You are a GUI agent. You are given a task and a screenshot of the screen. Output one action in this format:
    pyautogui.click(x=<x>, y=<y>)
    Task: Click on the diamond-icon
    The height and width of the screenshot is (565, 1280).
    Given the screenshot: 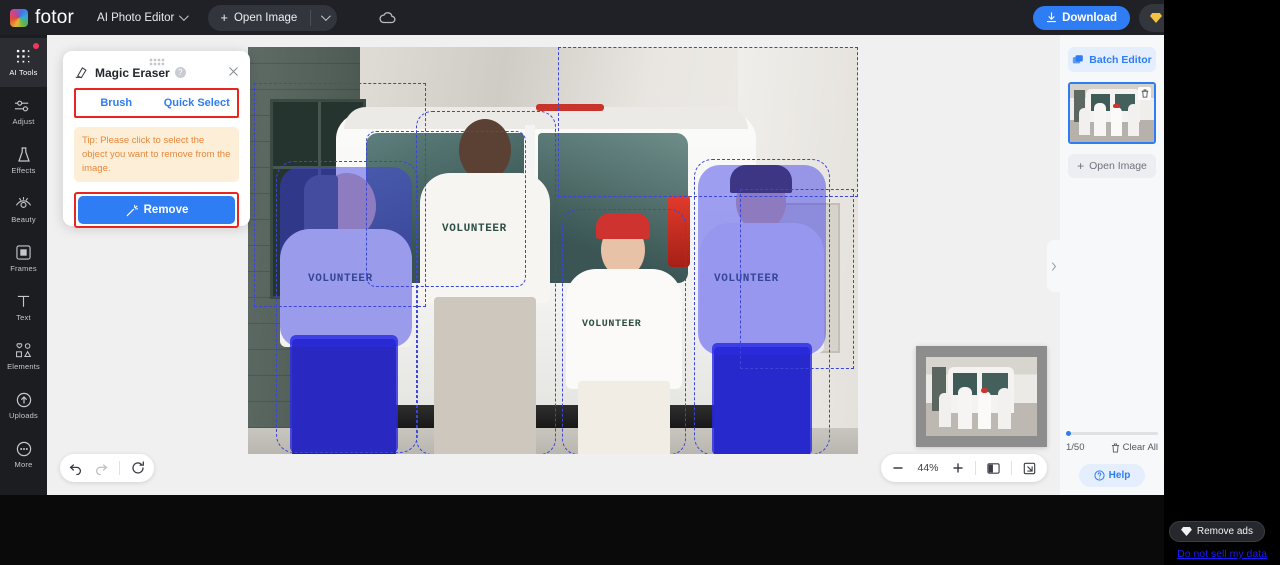 What is the action you would take?
    pyautogui.click(x=1186, y=531)
    